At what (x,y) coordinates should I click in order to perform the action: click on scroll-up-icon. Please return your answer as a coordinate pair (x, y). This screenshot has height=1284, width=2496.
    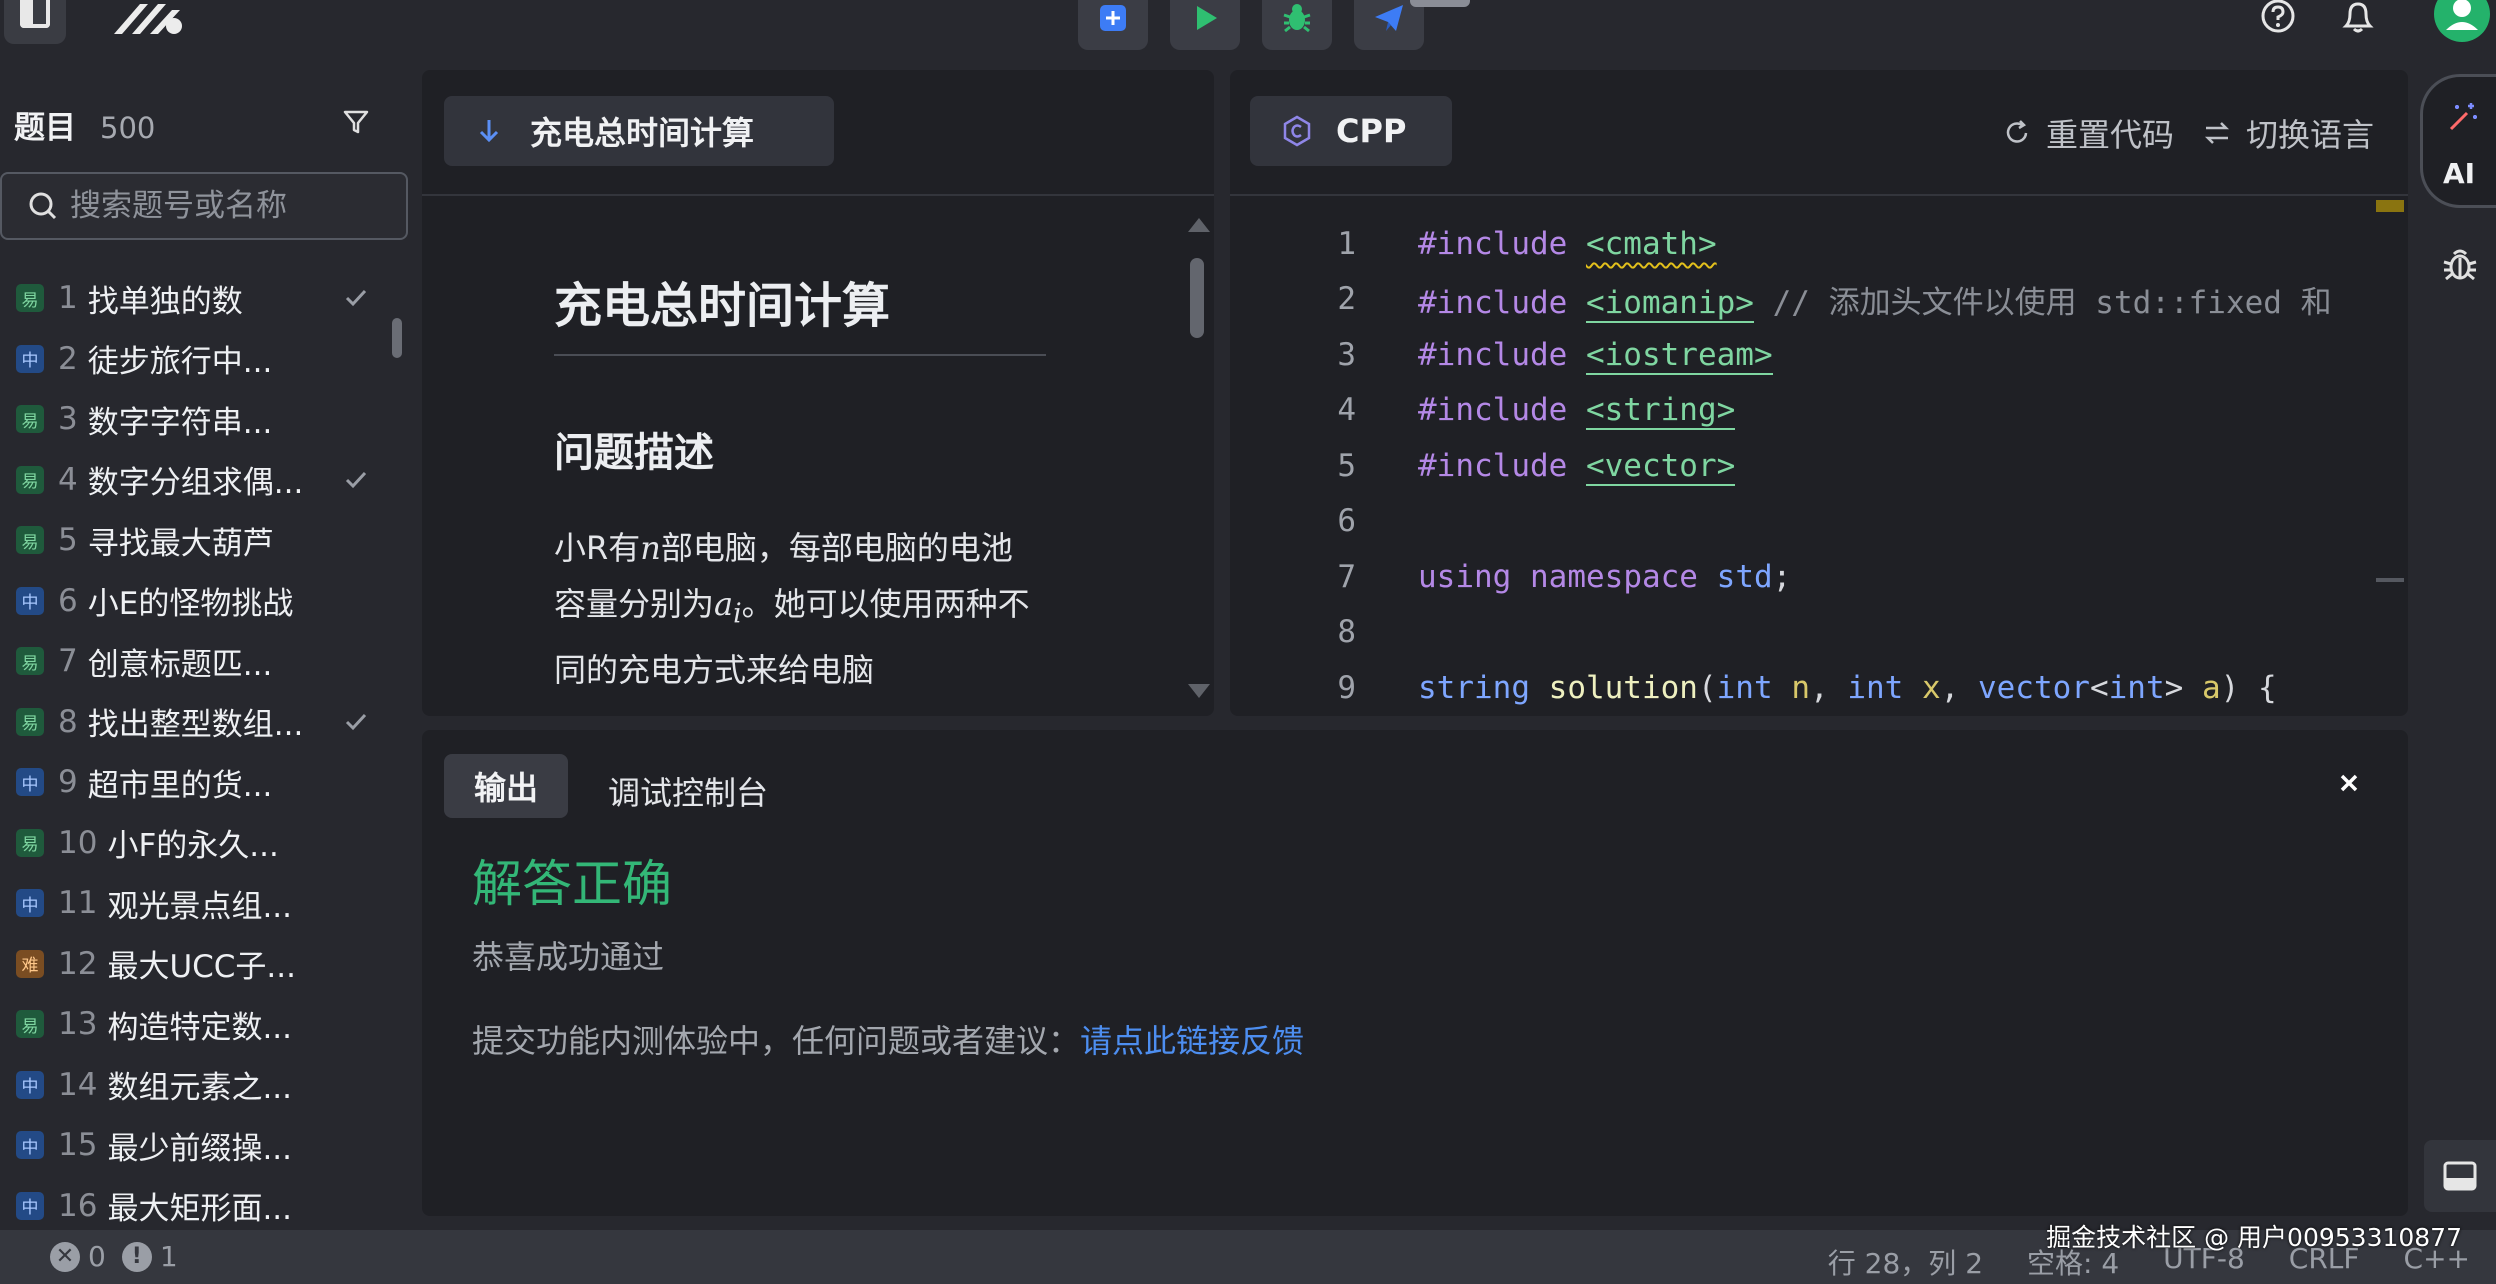
    Looking at the image, I should click on (1199, 225).